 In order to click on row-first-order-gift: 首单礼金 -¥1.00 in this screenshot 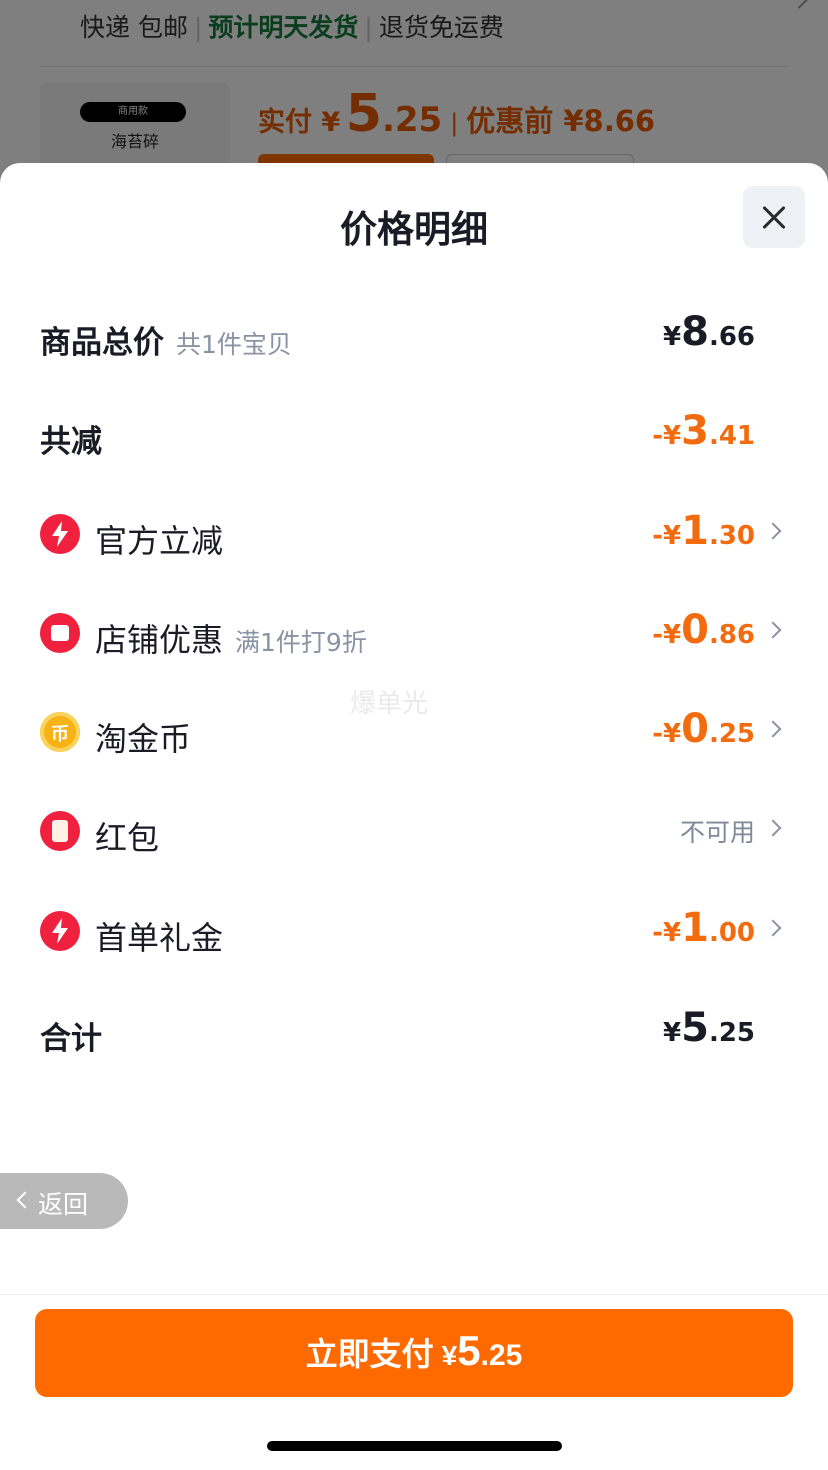, I will do `click(414, 931)`.